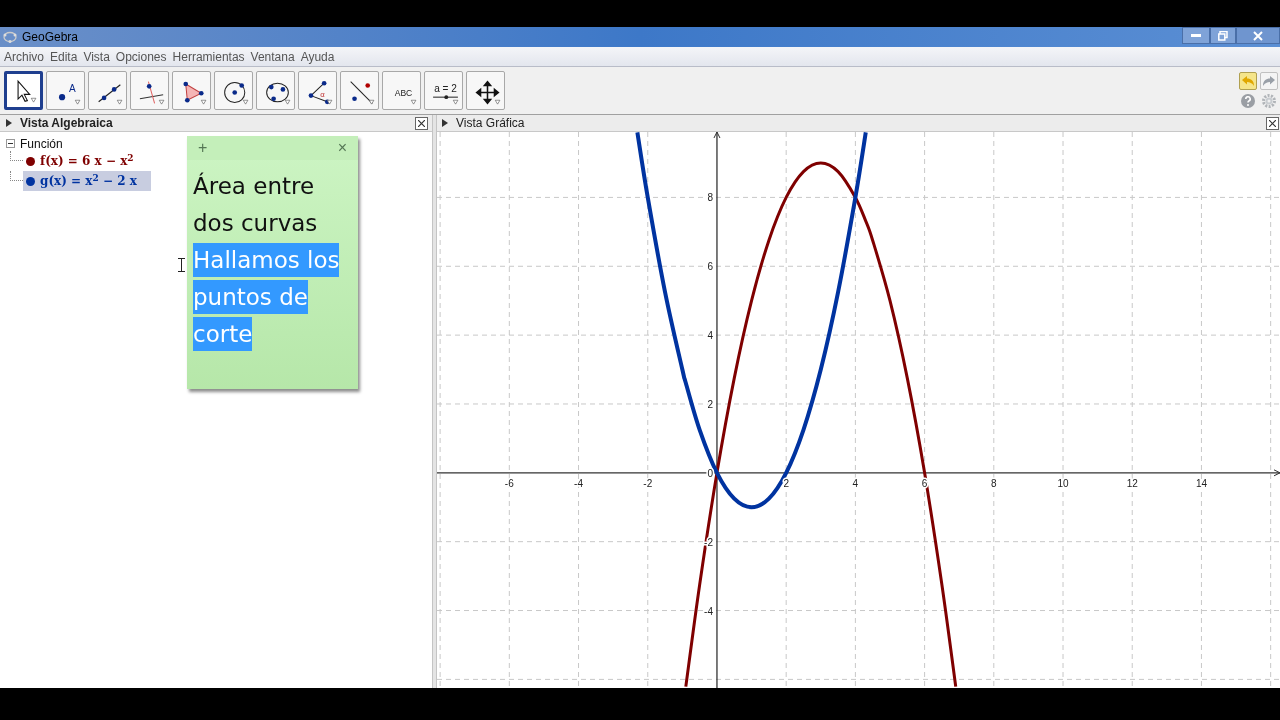 This screenshot has height=720, width=1280. Describe the element at coordinates (1269, 81) in the screenshot. I see `redo-icon` at that location.